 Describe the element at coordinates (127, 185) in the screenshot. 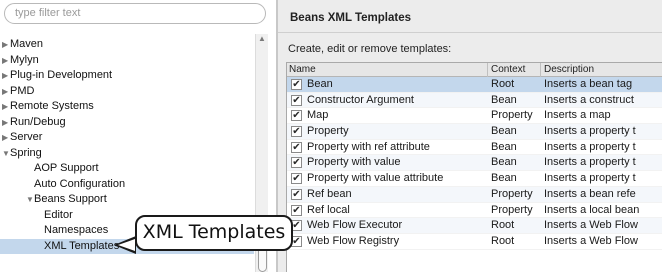

I see `tree-item: Auto Configuration` at that location.